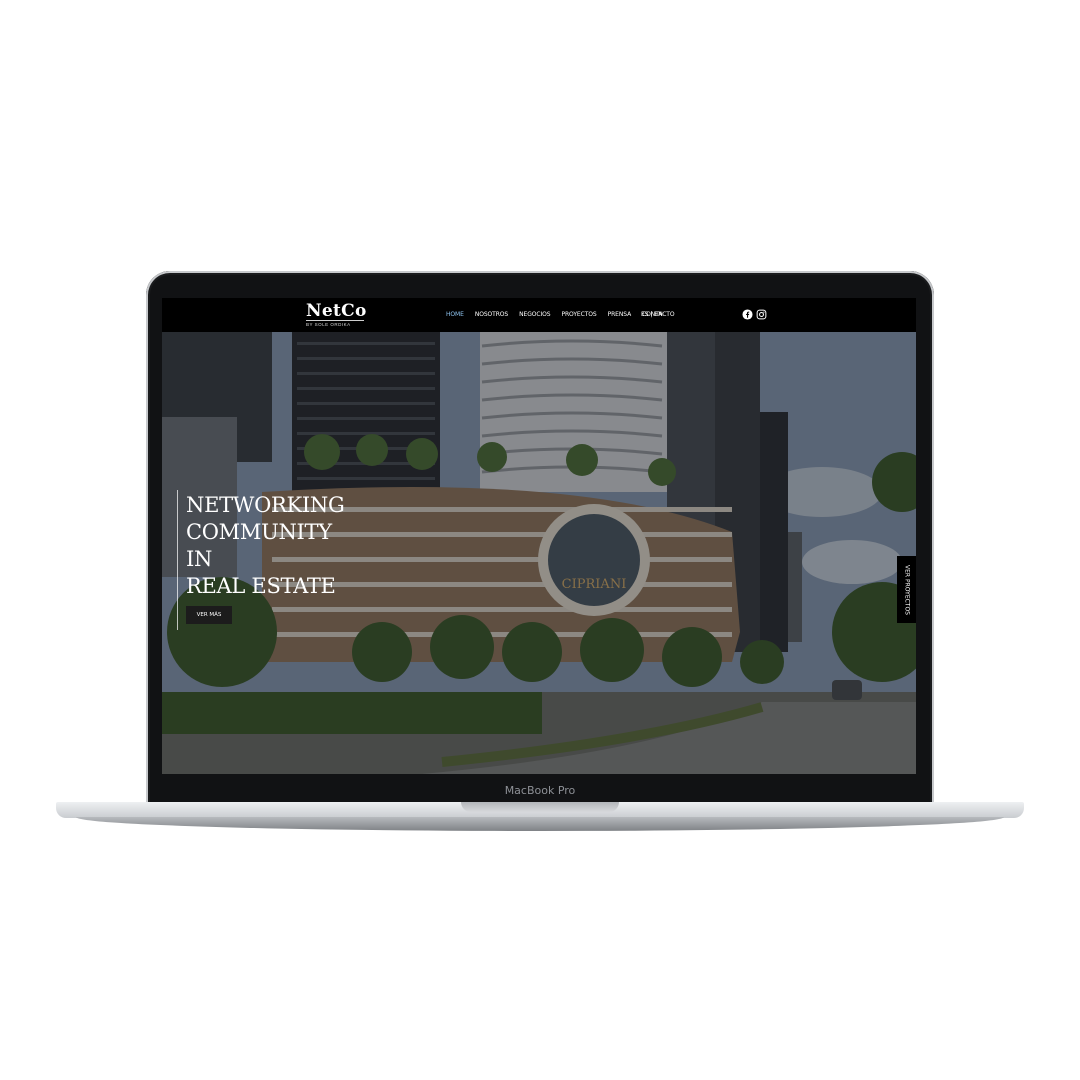  What do you see at coordinates (177, 560) in the screenshot?
I see `title-accent-line` at bounding box center [177, 560].